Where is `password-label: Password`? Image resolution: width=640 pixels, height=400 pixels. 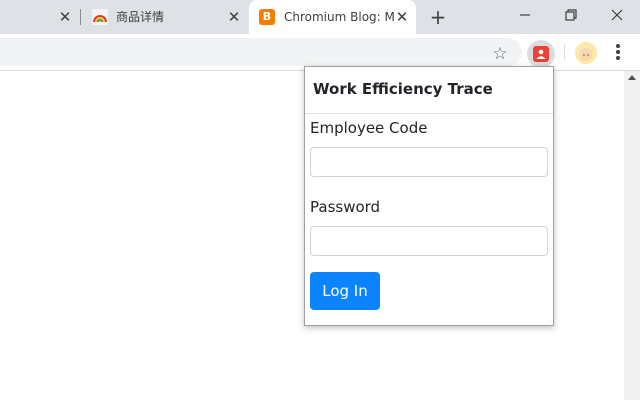
password-label: Password is located at coordinates (345, 207).